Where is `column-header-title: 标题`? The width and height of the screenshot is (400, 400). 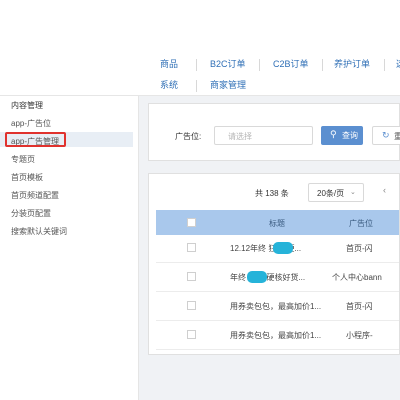 column-header-title: 标题 is located at coordinates (277, 223).